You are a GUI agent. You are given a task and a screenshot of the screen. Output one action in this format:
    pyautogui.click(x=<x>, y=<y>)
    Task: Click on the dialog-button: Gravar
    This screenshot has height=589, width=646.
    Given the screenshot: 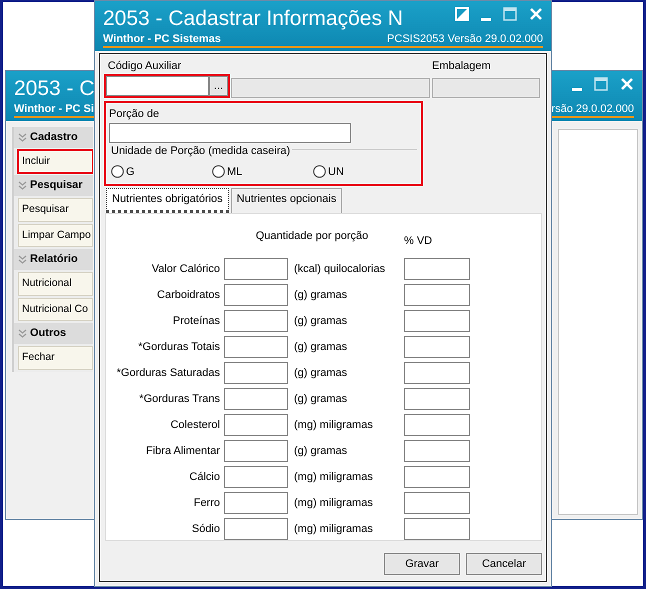 What is the action you would take?
    pyautogui.click(x=422, y=564)
    